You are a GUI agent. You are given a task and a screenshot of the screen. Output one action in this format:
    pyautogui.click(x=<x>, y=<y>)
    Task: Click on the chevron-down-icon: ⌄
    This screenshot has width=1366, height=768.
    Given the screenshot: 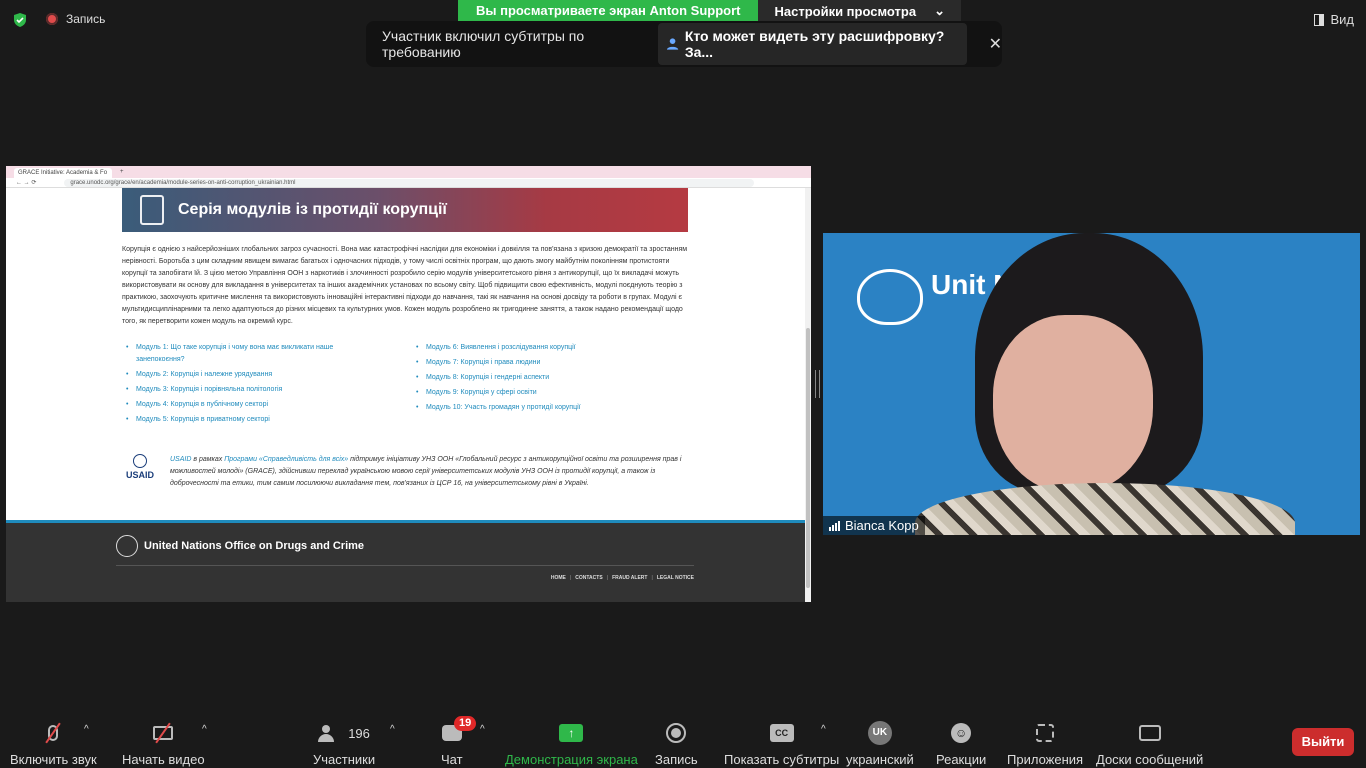 What is the action you would take?
    pyautogui.click(x=939, y=10)
    